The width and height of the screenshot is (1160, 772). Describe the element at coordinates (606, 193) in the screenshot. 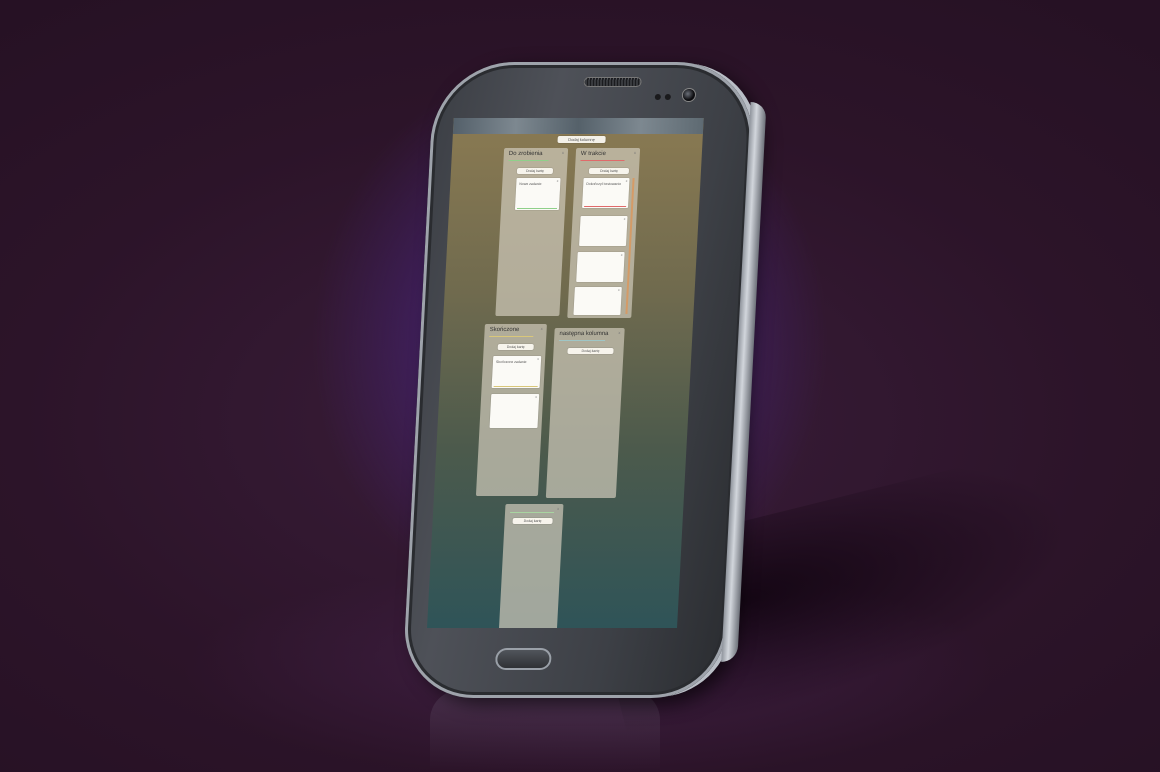

I see `card: Dokończyć testowanie x` at that location.